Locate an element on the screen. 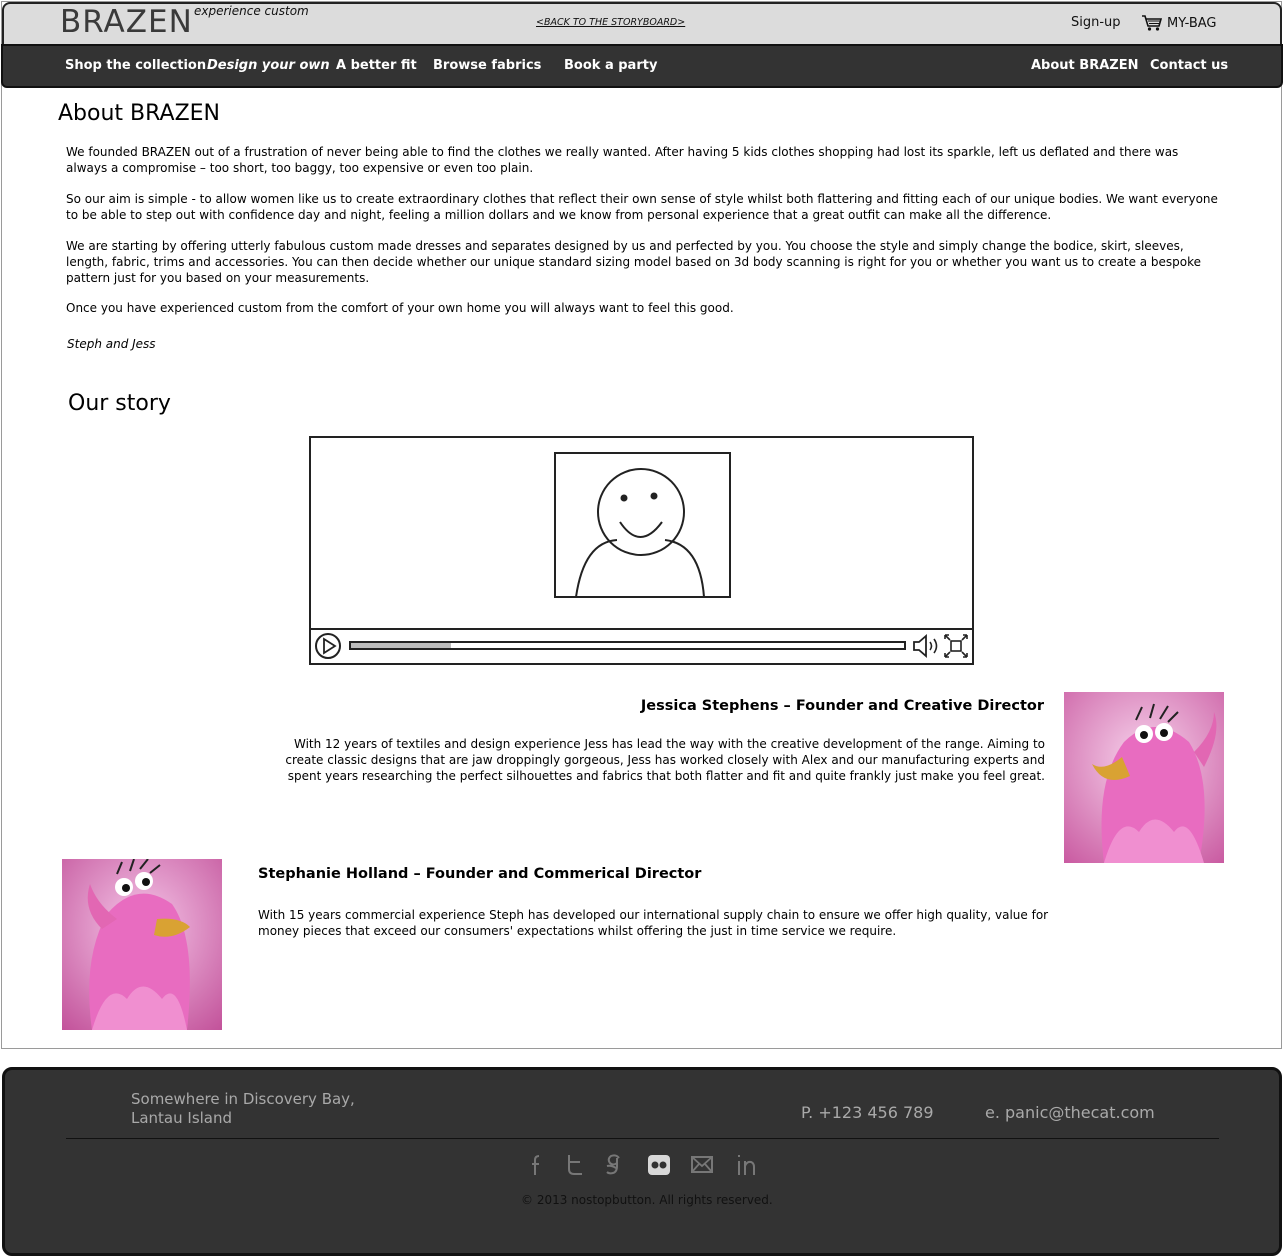 The height and width of the screenshot is (1258, 1284). footer-divider is located at coordinates (642, 1138).